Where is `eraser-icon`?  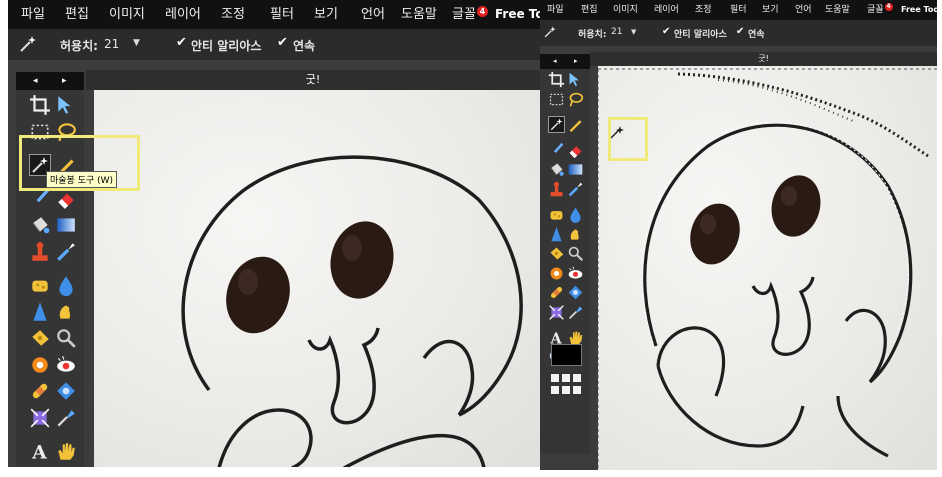 eraser-icon is located at coordinates (575, 150).